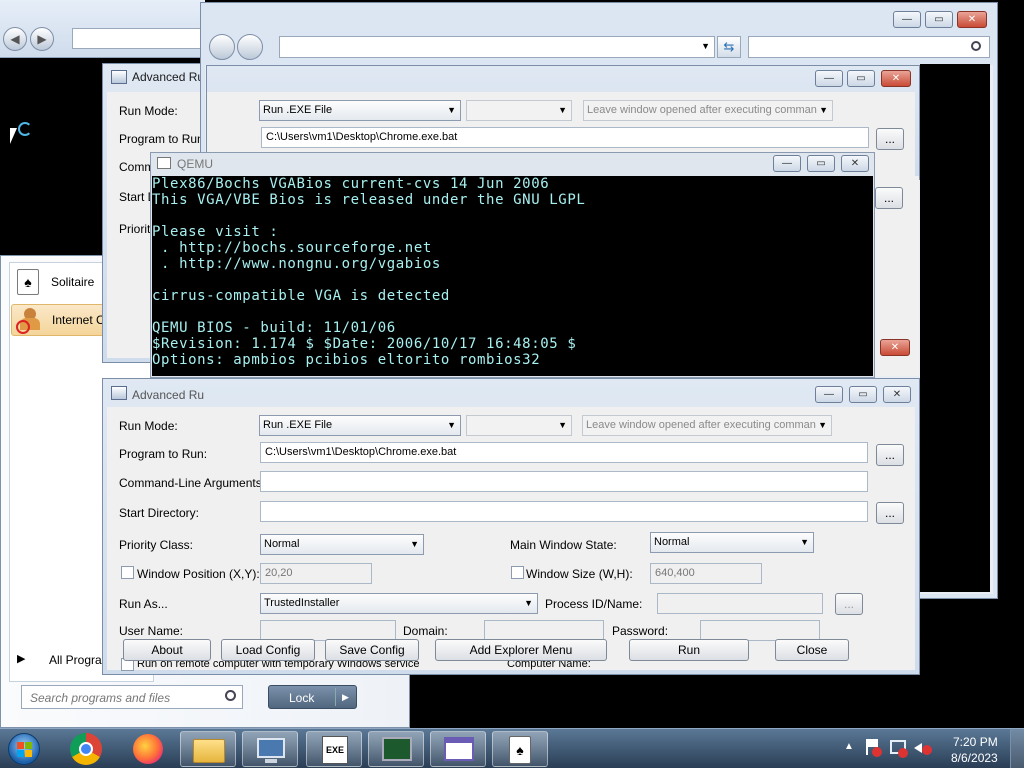 The height and width of the screenshot is (768, 1024). Describe the element at coordinates (521, 650) in the screenshot. I see `add-explorer-menu-button: Add Explorer Menu` at that location.